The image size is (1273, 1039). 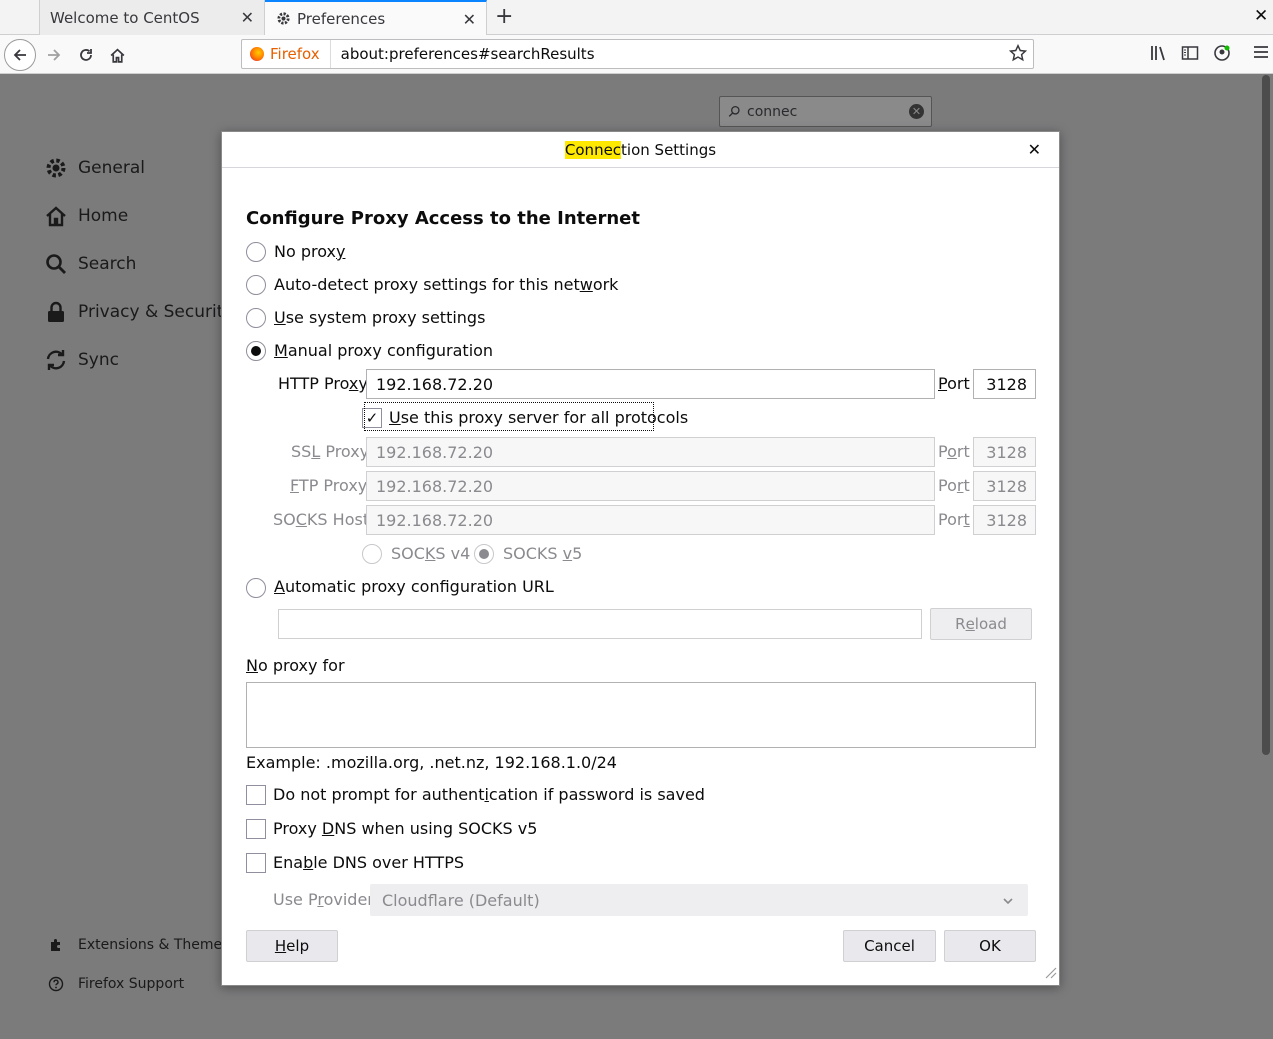 What do you see at coordinates (1190, 55) in the screenshot?
I see `sidebar-icon` at bounding box center [1190, 55].